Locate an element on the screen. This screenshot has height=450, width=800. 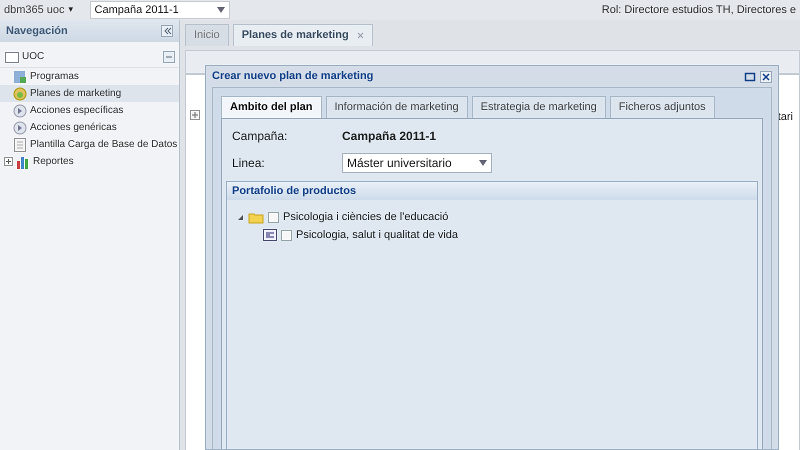
tree-item: Acciones específicas is located at coordinates (77, 110).